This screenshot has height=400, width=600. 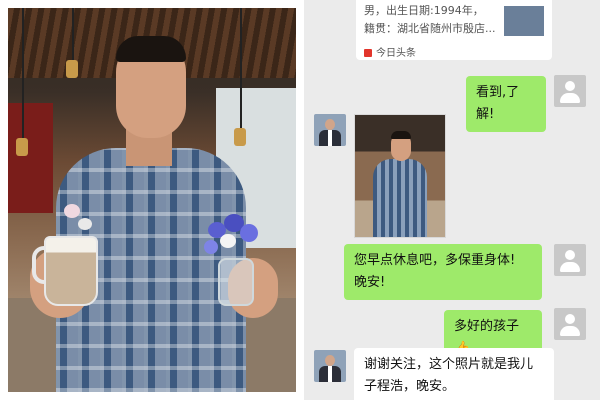 I want to click on toutiao-icon, so click(x=368, y=53).